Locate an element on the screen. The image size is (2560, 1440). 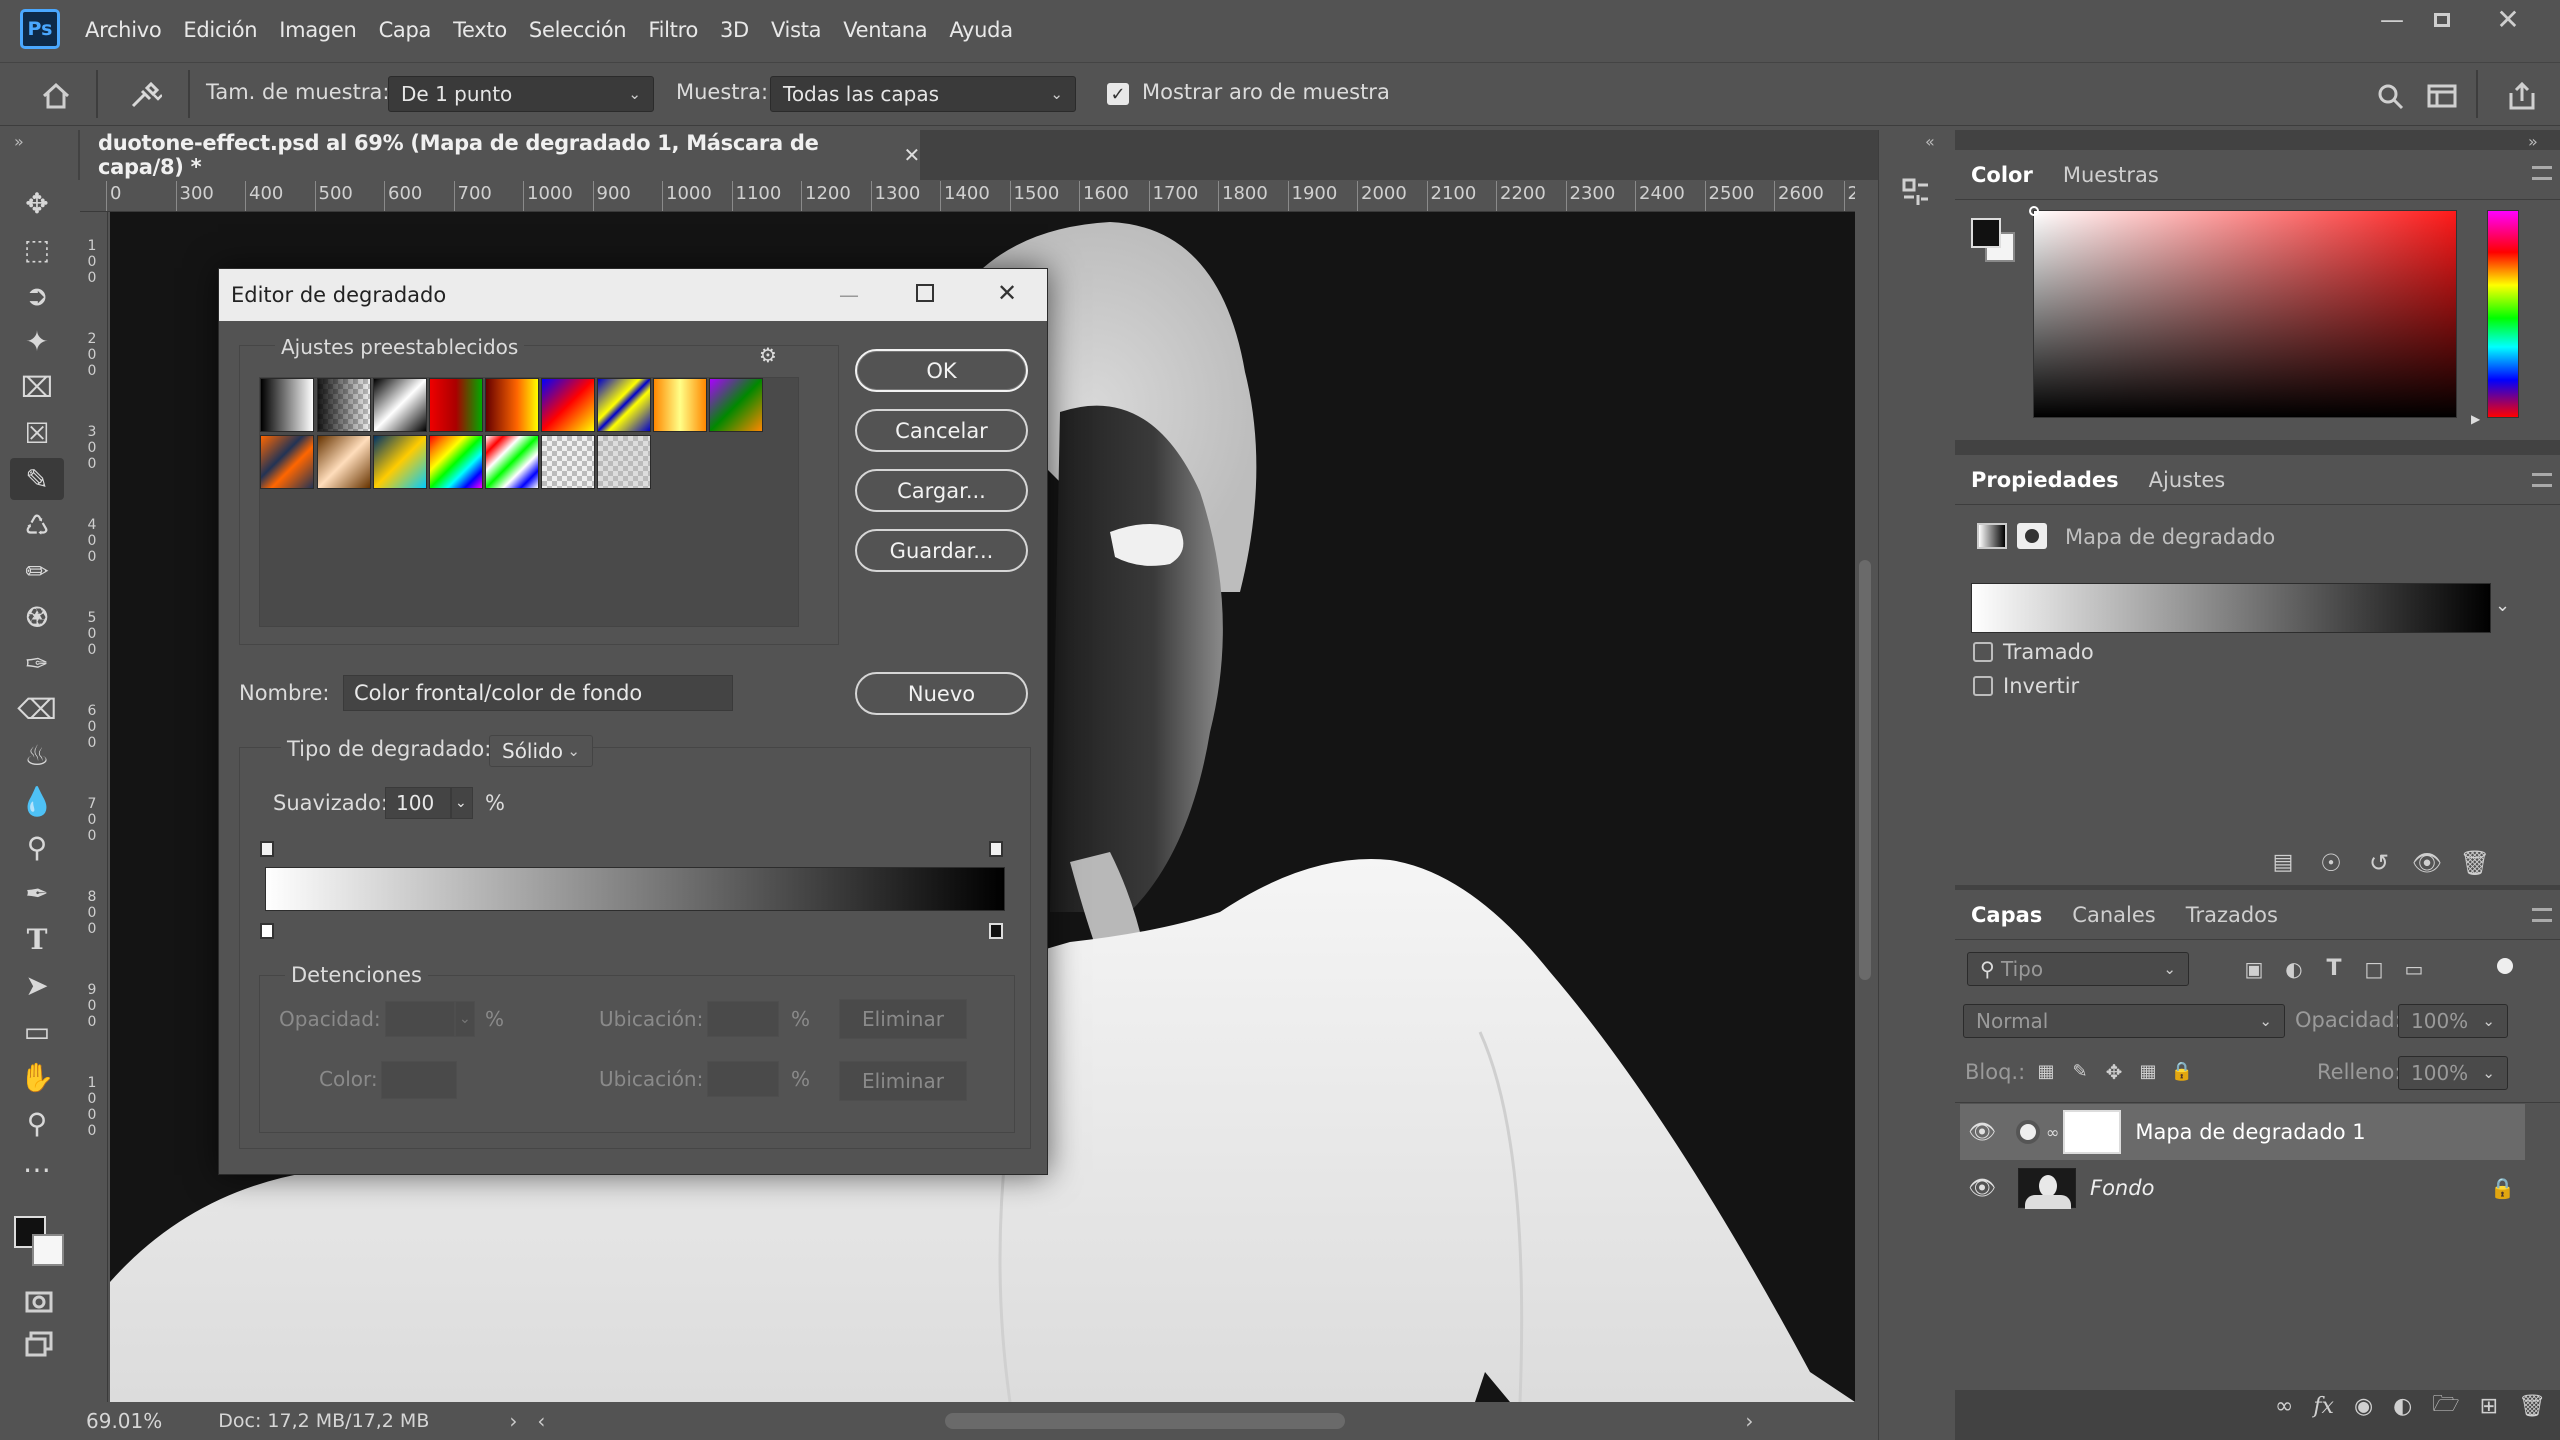
lock-image-icon: ✎ is located at coordinates (2080, 1072).